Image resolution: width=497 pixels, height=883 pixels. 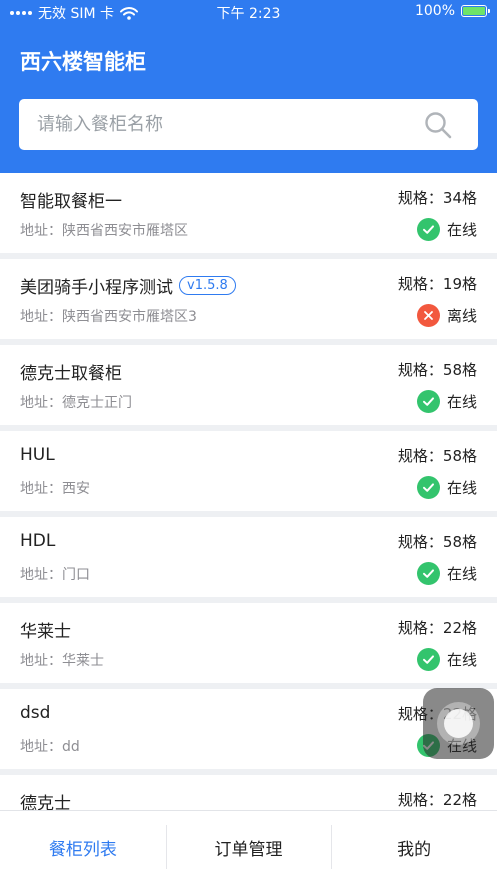 I want to click on cabinet-name: HUL, so click(x=37, y=455).